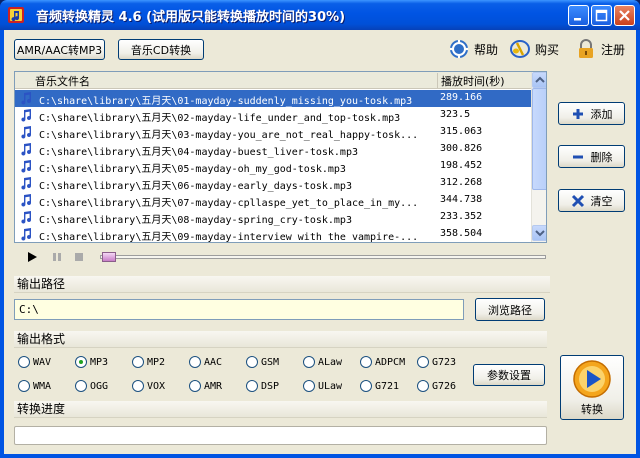 This screenshot has width=640, height=458. I want to click on clear-button: 清空, so click(591, 200).